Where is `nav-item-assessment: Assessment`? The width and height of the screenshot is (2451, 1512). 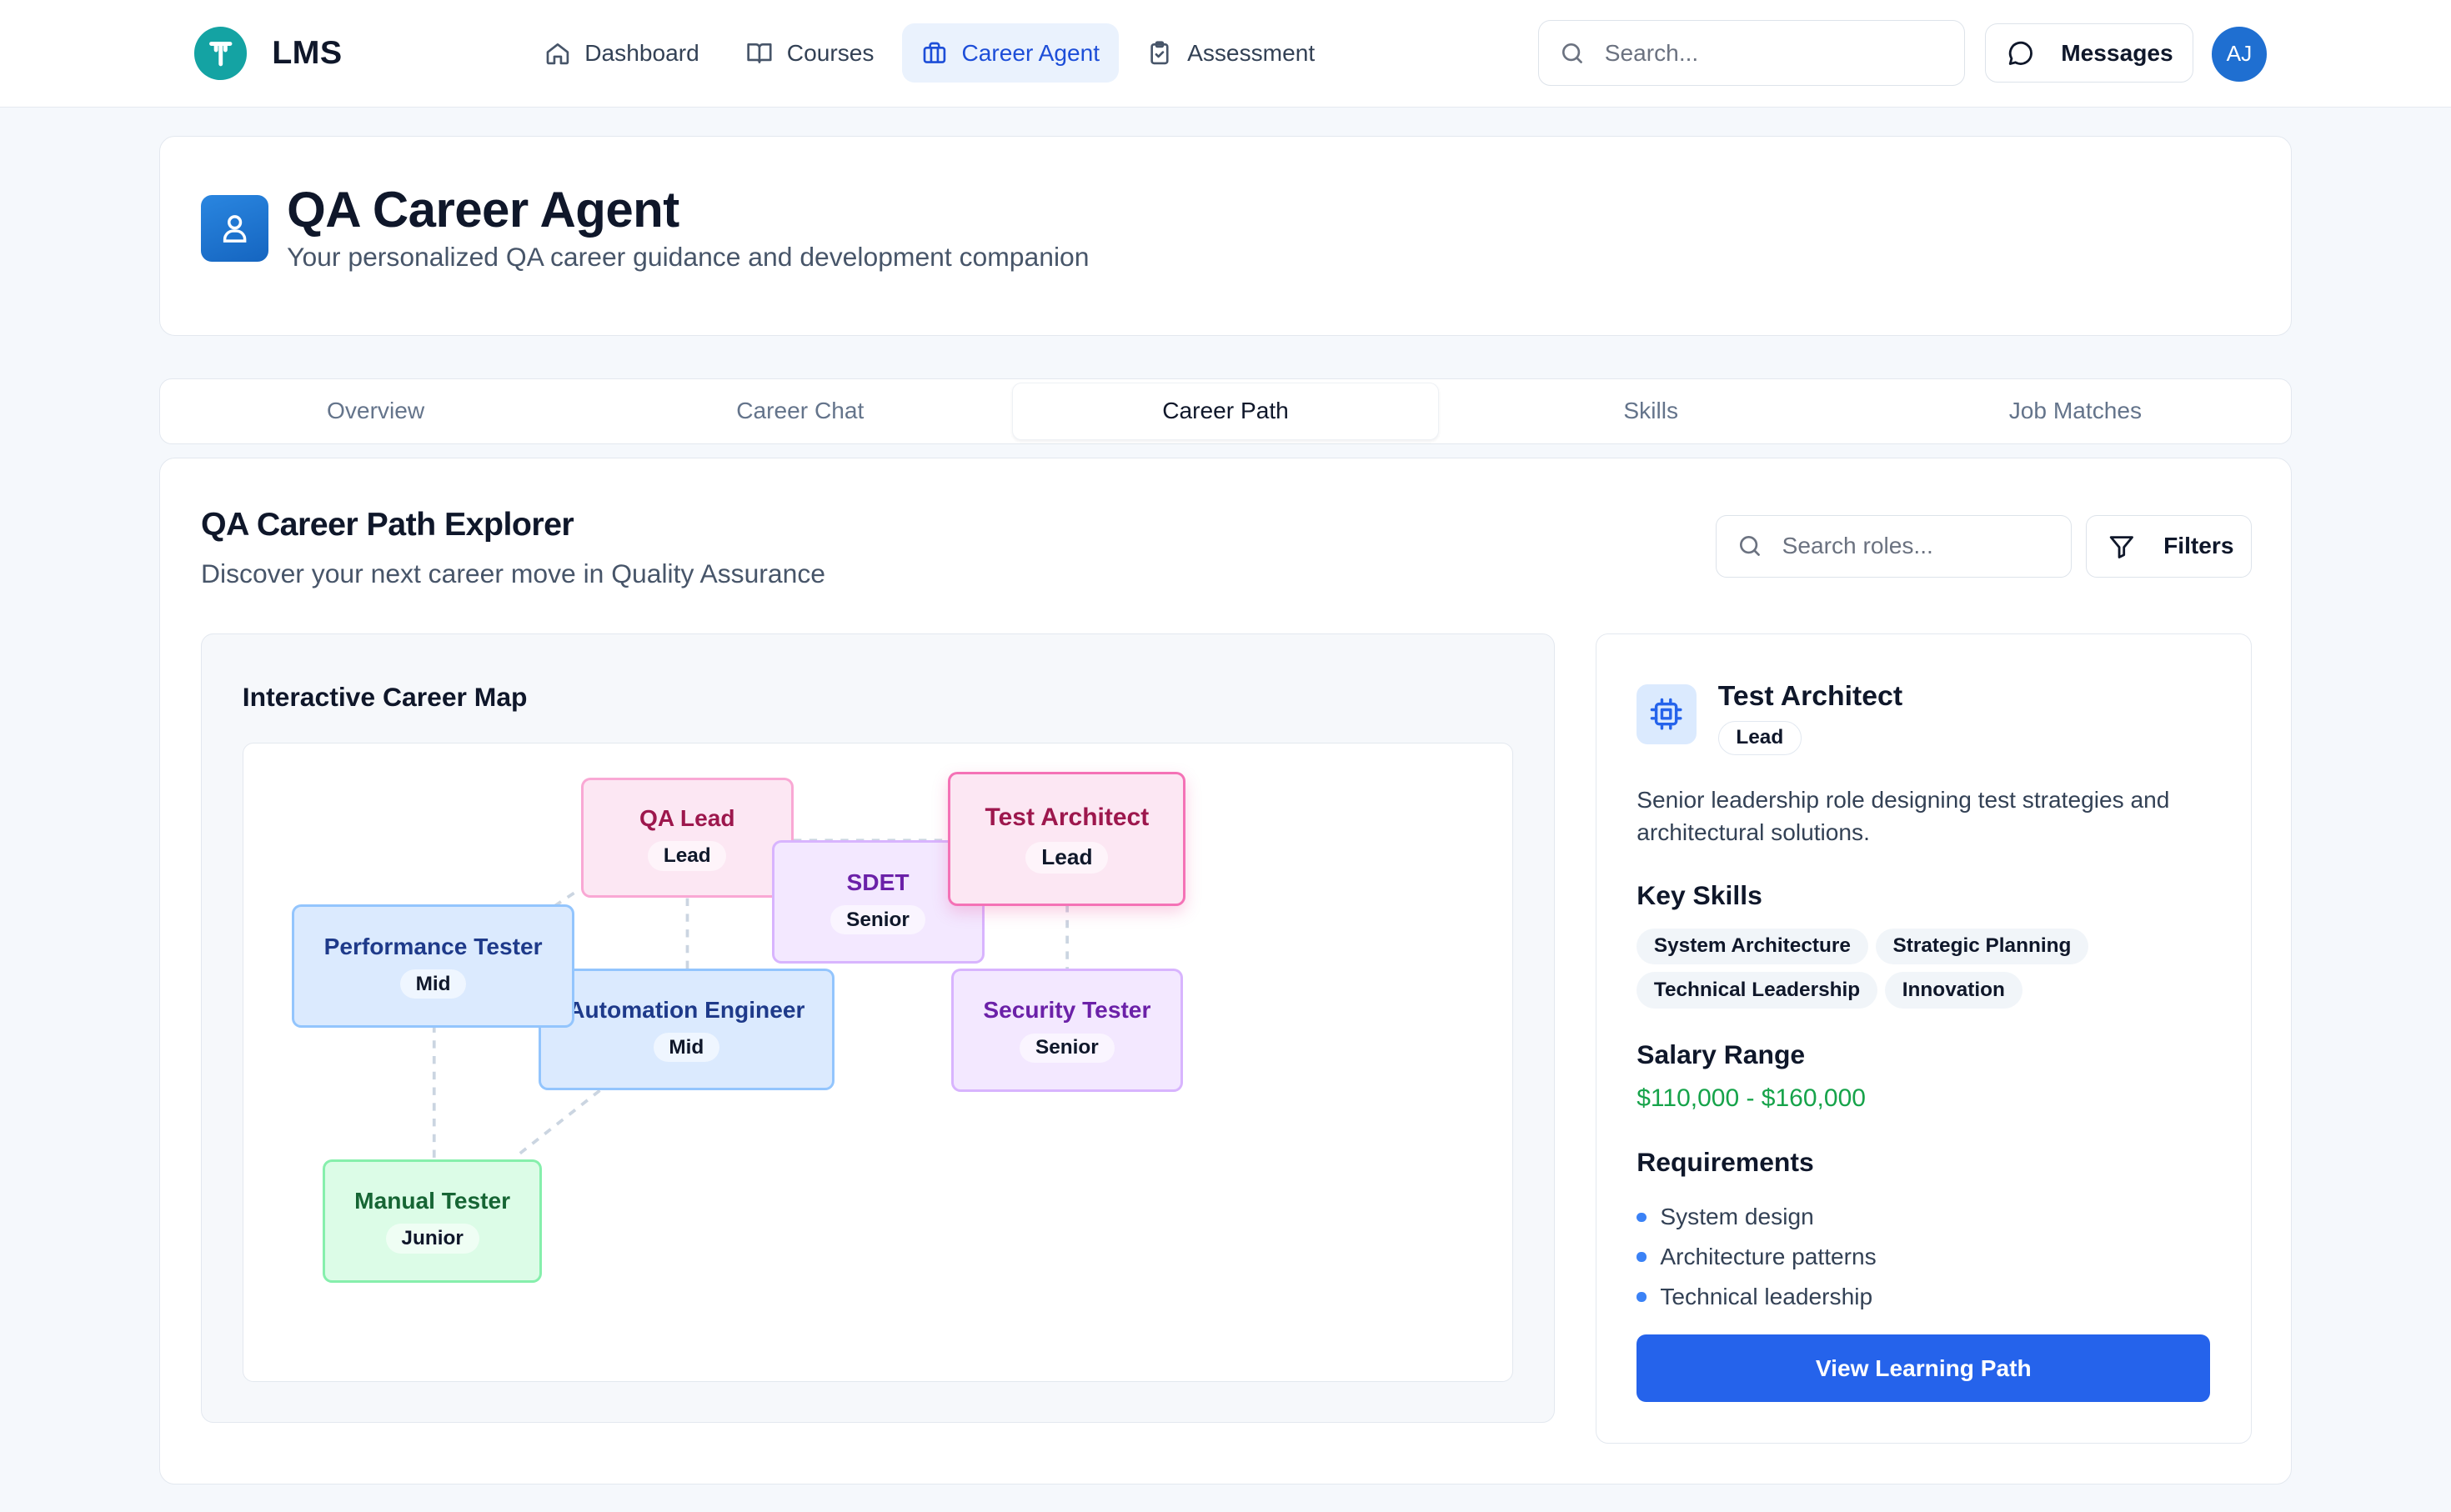 nav-item-assessment: Assessment is located at coordinates (1231, 53).